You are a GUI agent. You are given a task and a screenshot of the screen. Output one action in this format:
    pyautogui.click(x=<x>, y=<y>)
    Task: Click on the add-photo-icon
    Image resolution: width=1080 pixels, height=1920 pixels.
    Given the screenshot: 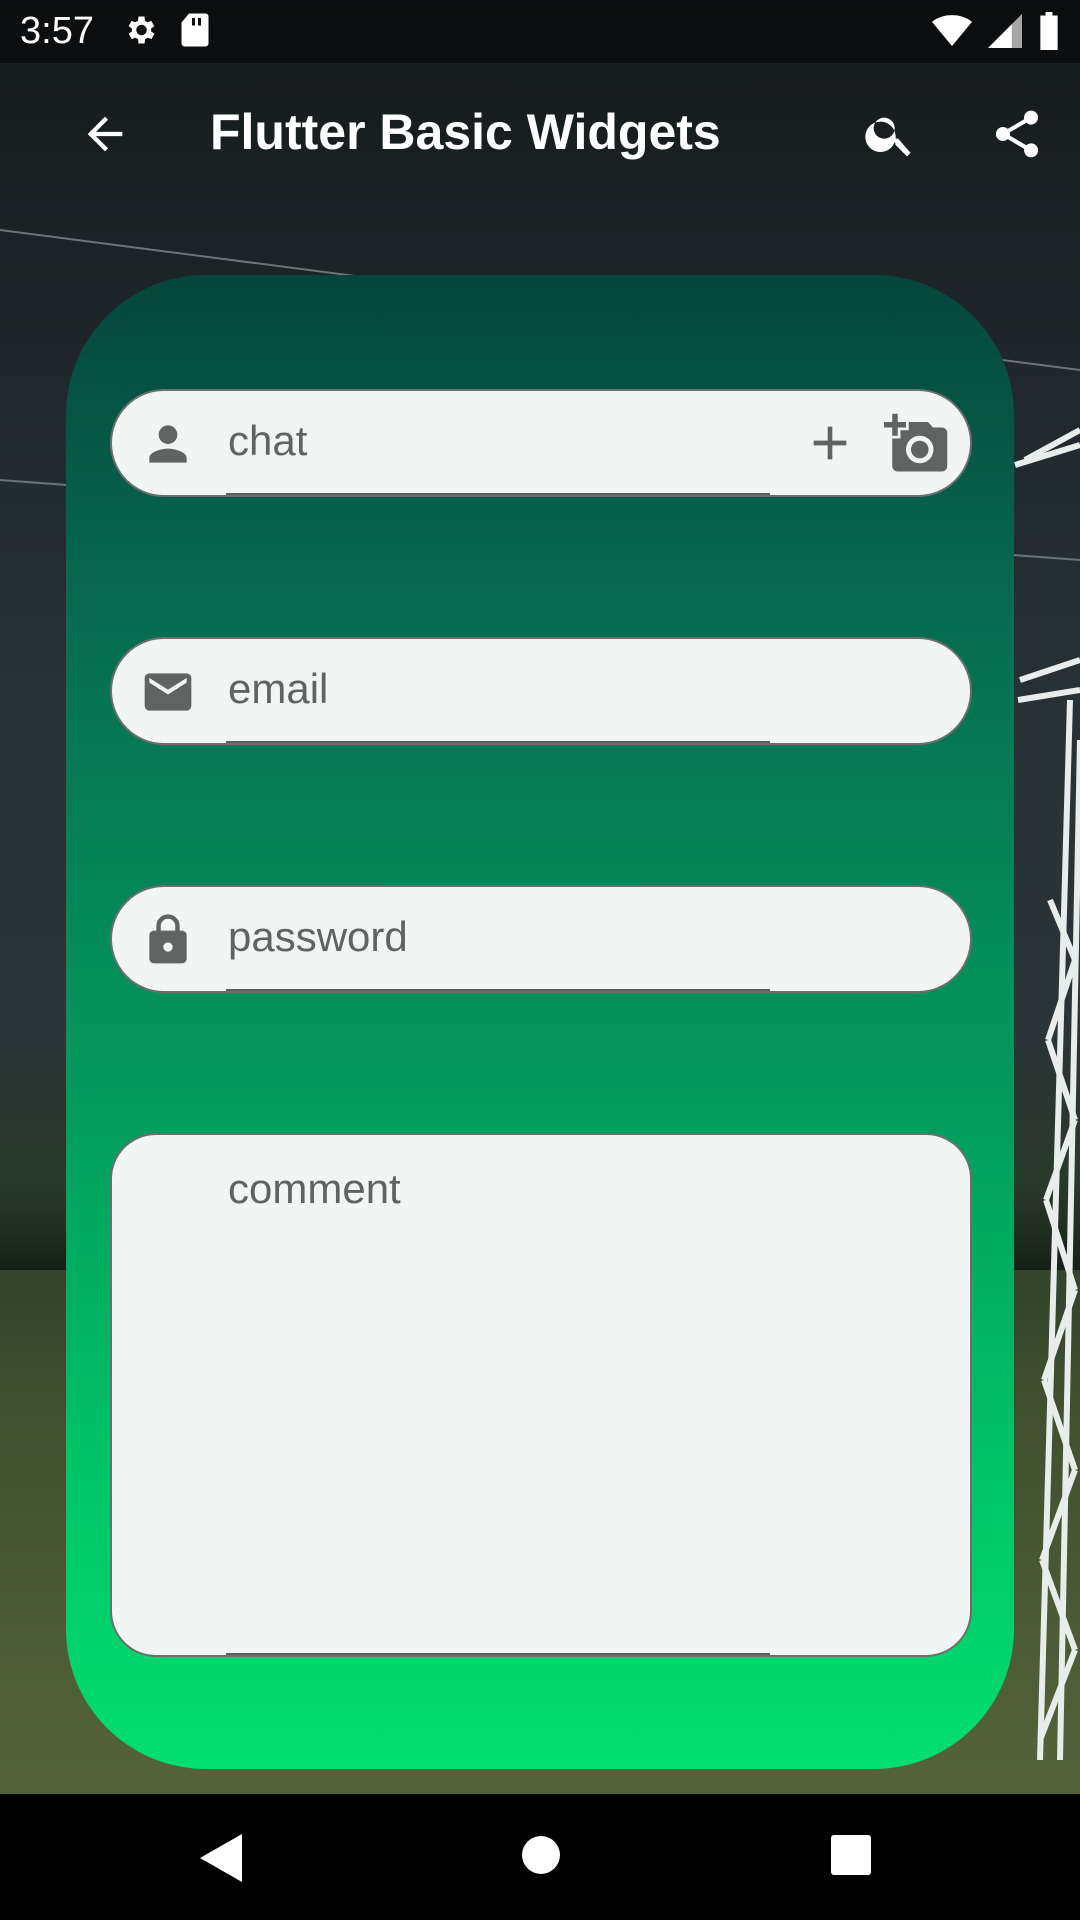 What is the action you would take?
    pyautogui.click(x=917, y=446)
    